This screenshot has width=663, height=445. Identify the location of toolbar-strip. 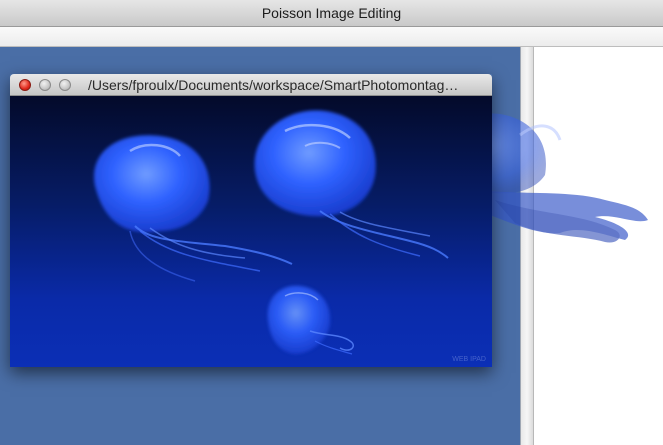
(331, 37).